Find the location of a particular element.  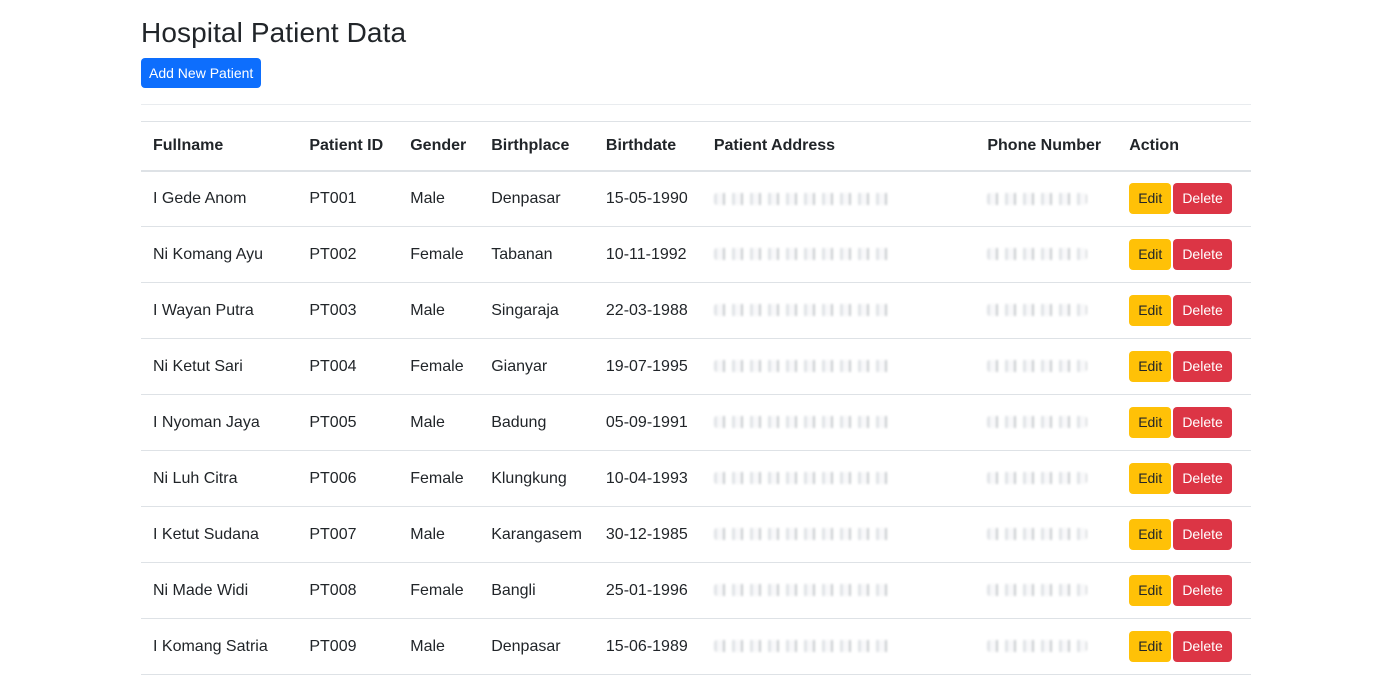

birthdate-cell: 22-03-1988 is located at coordinates (646, 310).